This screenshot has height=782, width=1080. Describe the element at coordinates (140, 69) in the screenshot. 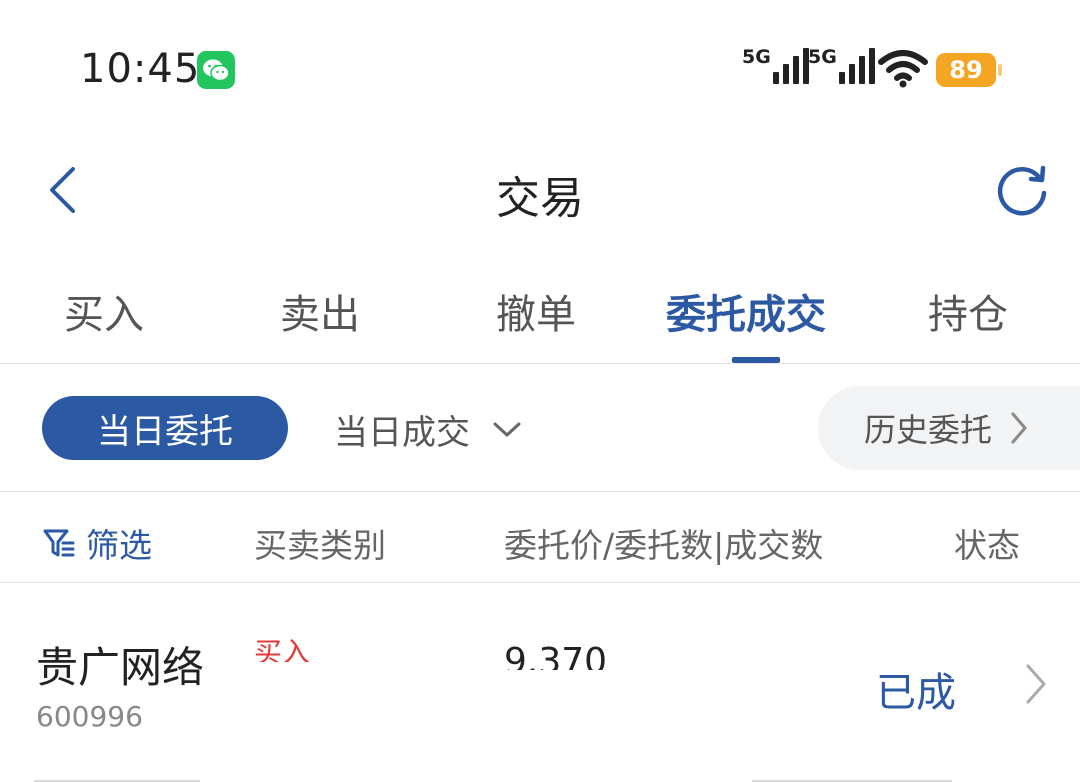

I see `status-time: 10:45` at that location.